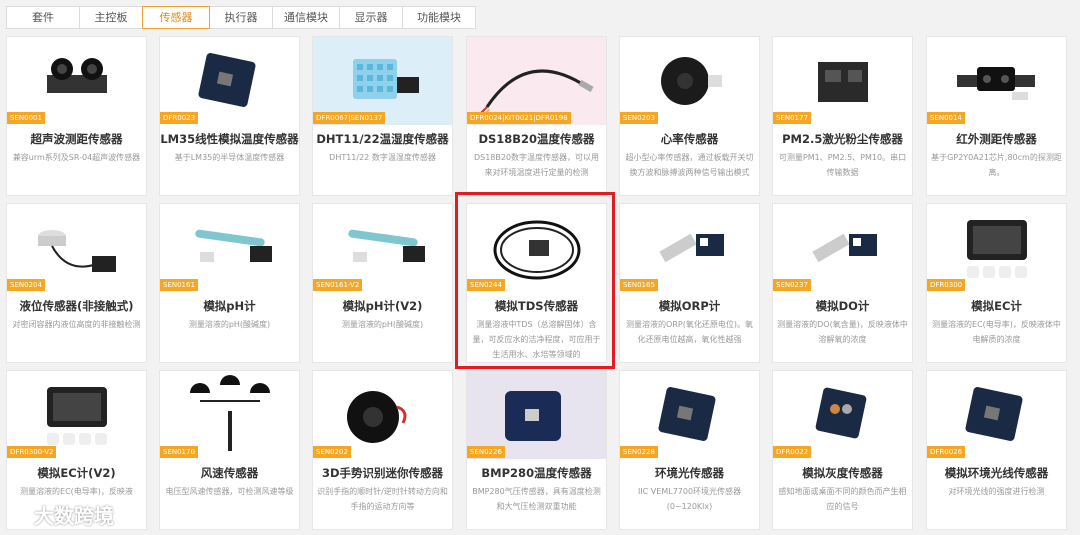 Image resolution: width=1080 pixels, height=535 pixels. What do you see at coordinates (792, 452) in the screenshot?
I see `sku-badge: DFR0022` at bounding box center [792, 452].